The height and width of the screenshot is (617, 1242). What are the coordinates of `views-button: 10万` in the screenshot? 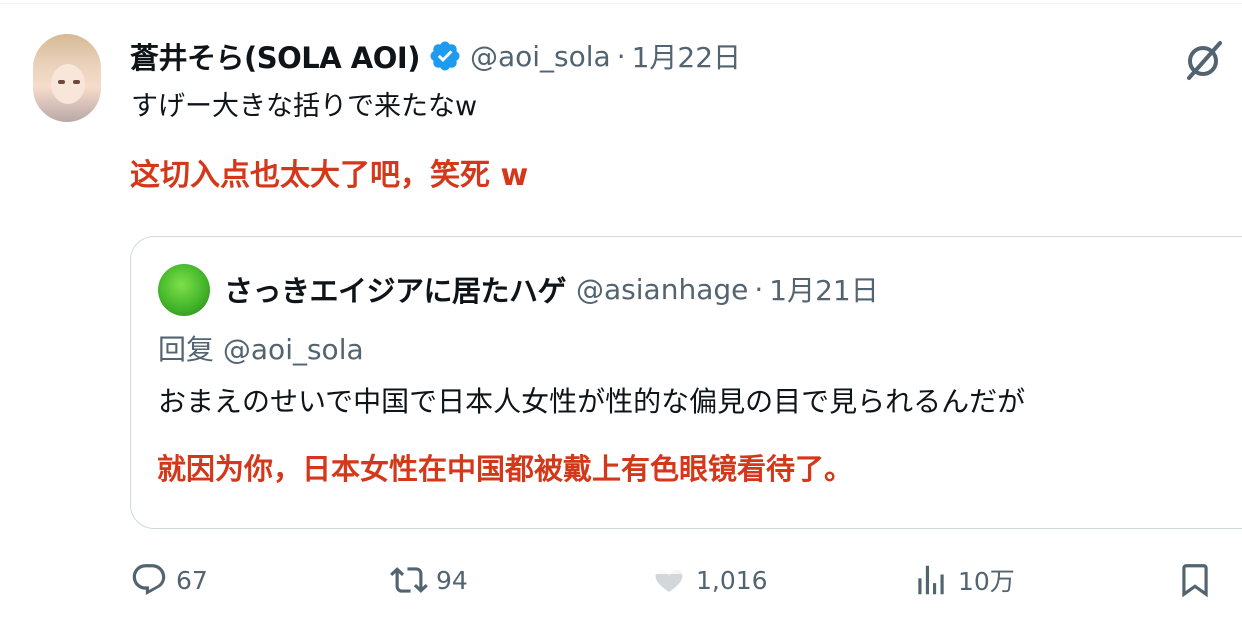 It's located at (963, 580).